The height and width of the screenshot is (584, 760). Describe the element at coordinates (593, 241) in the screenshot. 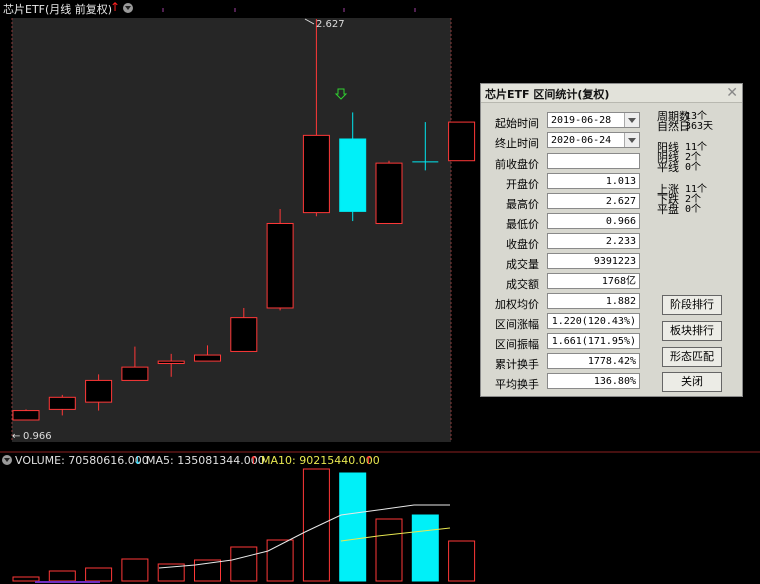

I see `stat-value-field: 2.233` at that location.